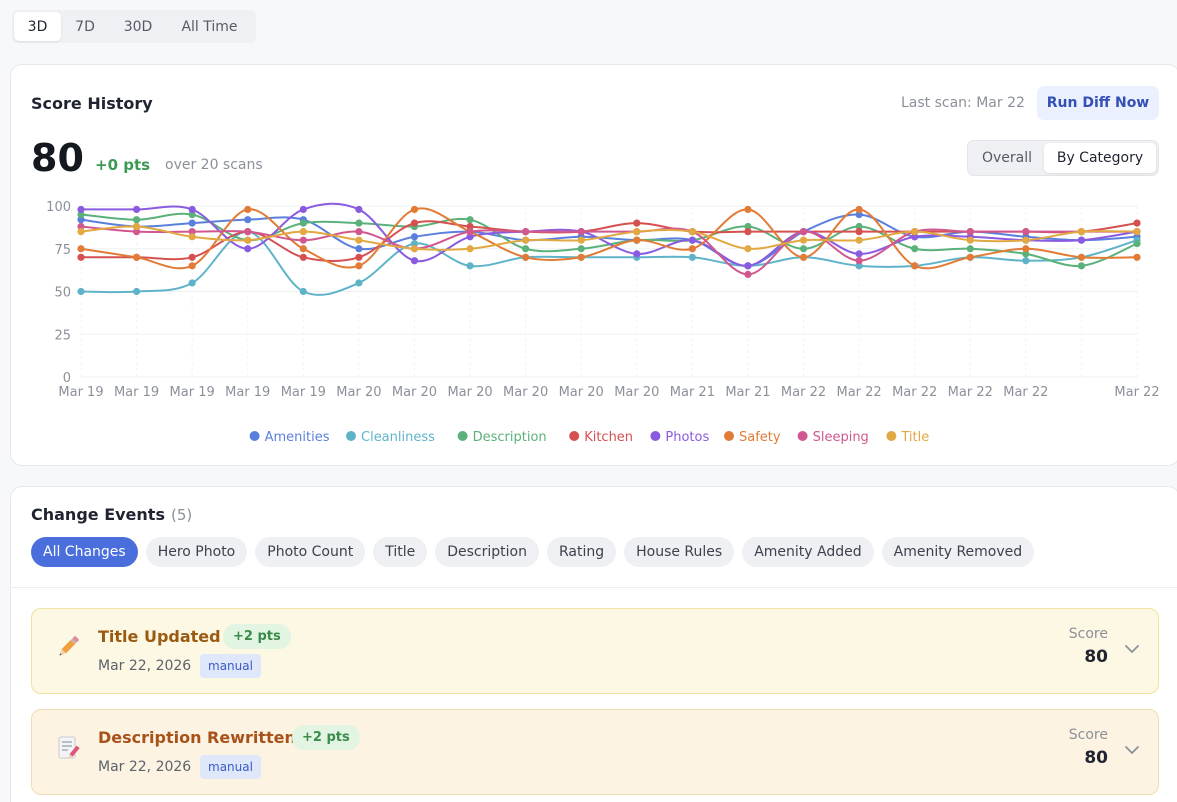 This screenshot has width=1177, height=802. What do you see at coordinates (914, 437) in the screenshot?
I see `legend-label-title: Title` at bounding box center [914, 437].